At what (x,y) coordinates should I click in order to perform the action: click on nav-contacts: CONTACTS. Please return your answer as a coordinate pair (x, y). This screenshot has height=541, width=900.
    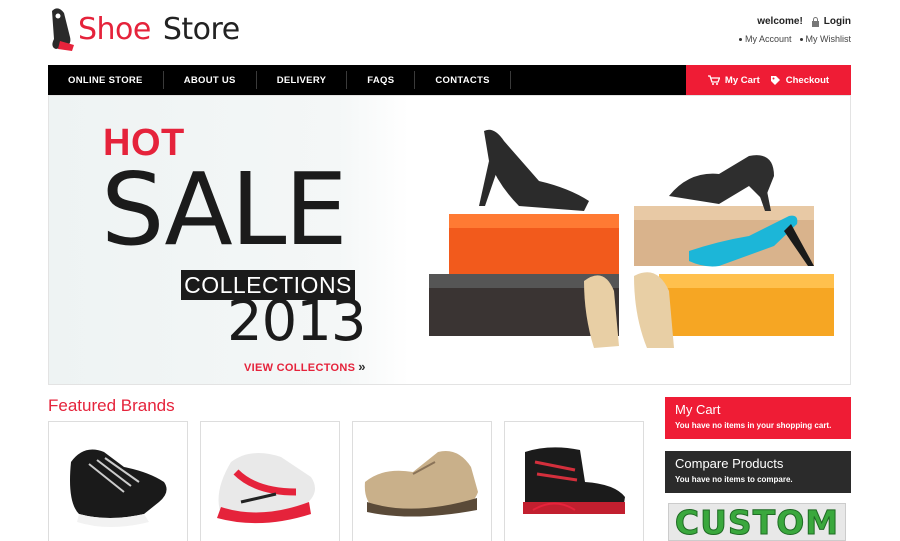
    Looking at the image, I should click on (463, 80).